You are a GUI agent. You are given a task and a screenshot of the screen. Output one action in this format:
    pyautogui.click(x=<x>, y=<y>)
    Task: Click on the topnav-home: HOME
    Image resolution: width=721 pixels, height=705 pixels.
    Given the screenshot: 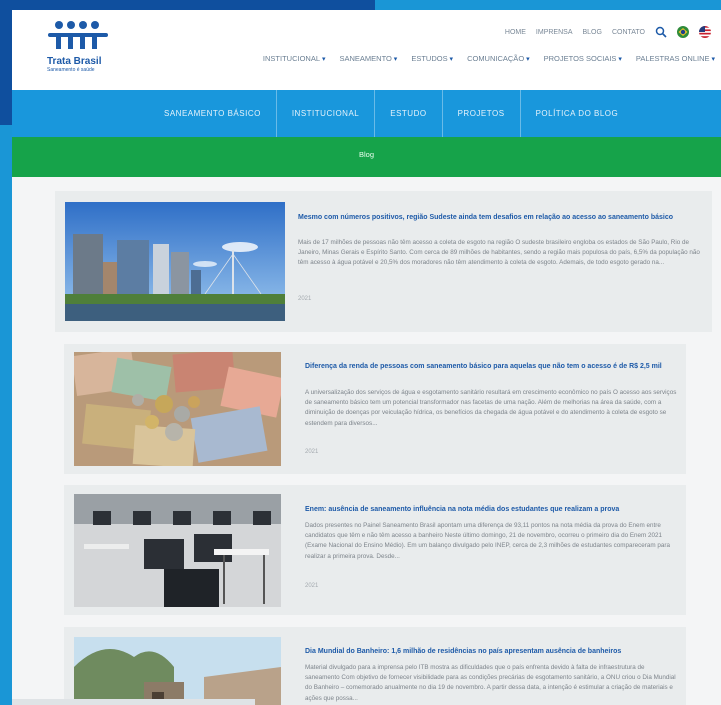 What is the action you would take?
    pyautogui.click(x=515, y=32)
    